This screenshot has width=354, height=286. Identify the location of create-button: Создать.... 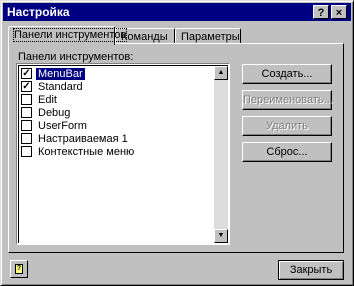
(287, 74).